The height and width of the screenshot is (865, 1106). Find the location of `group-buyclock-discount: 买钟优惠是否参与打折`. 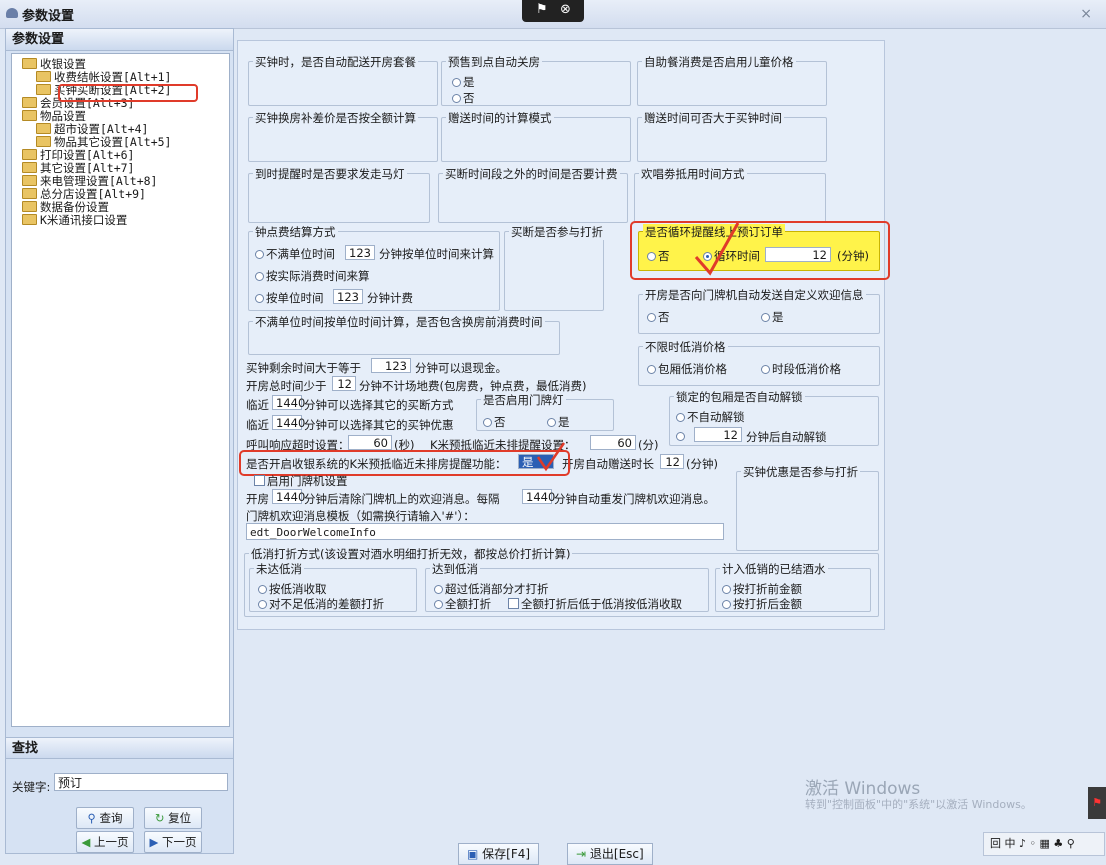

group-buyclock-discount: 买钟优惠是否参与打折 is located at coordinates (807, 507).